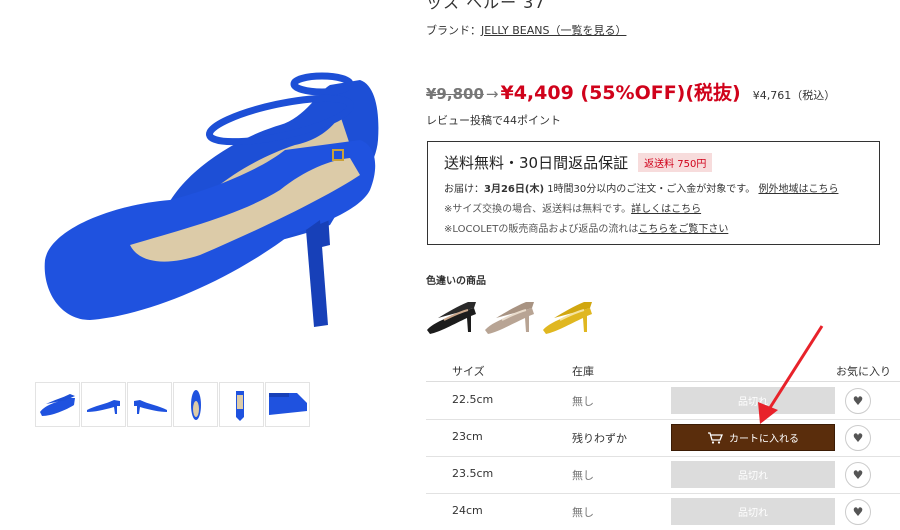  Describe the element at coordinates (553, 30) in the screenshot. I see `brand-link: JELLY BEANS（一覧を見る）` at that location.